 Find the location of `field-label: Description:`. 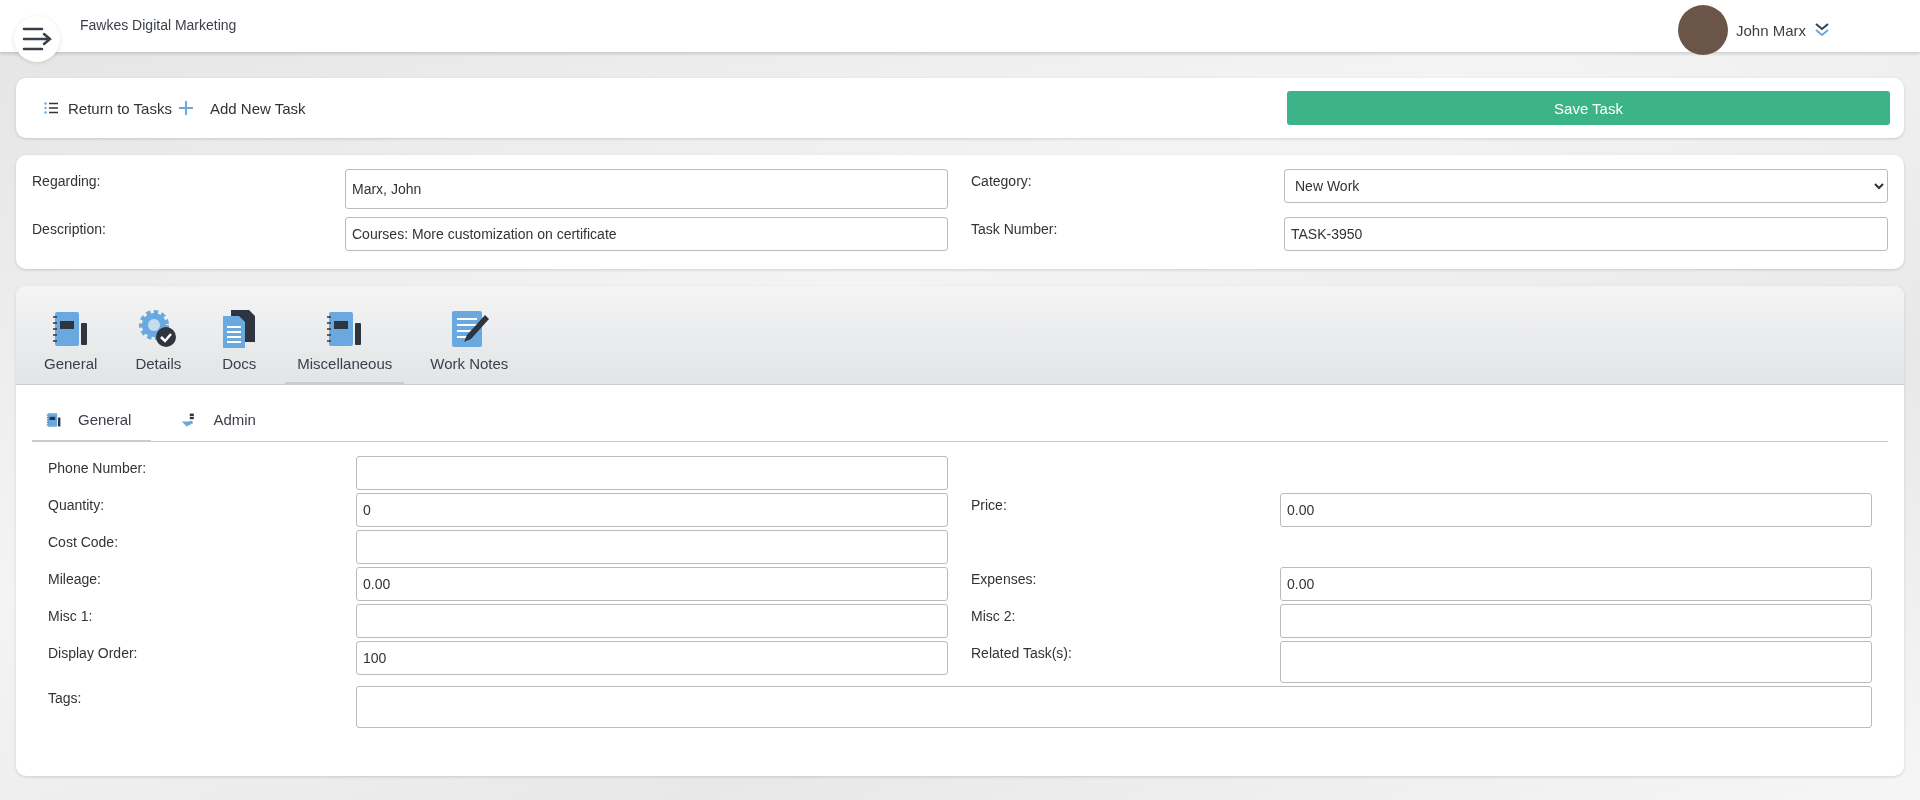

field-label: Description: is located at coordinates (69, 229).